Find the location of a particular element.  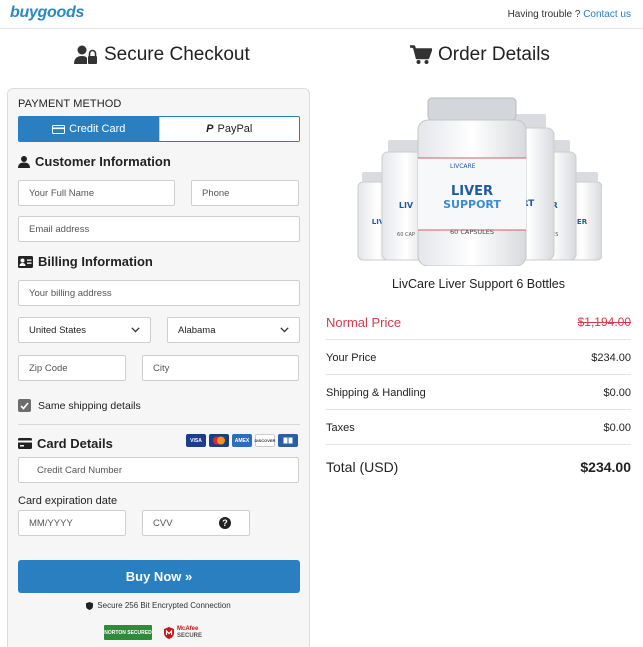

same-shipping-row: Same shipping details is located at coordinates (79, 405).